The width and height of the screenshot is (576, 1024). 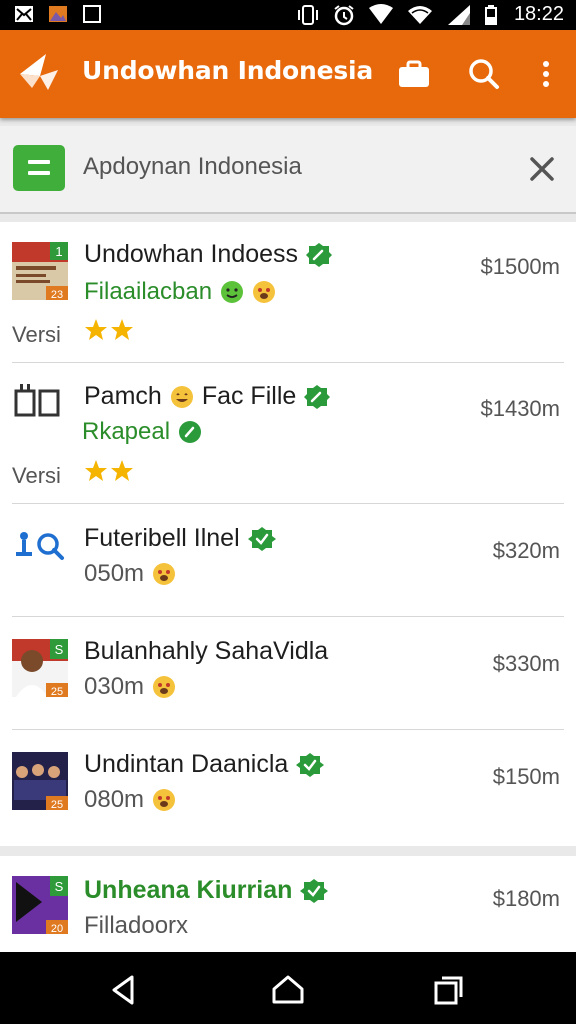 I want to click on item-subtitle-text: 080m, so click(x=114, y=799).